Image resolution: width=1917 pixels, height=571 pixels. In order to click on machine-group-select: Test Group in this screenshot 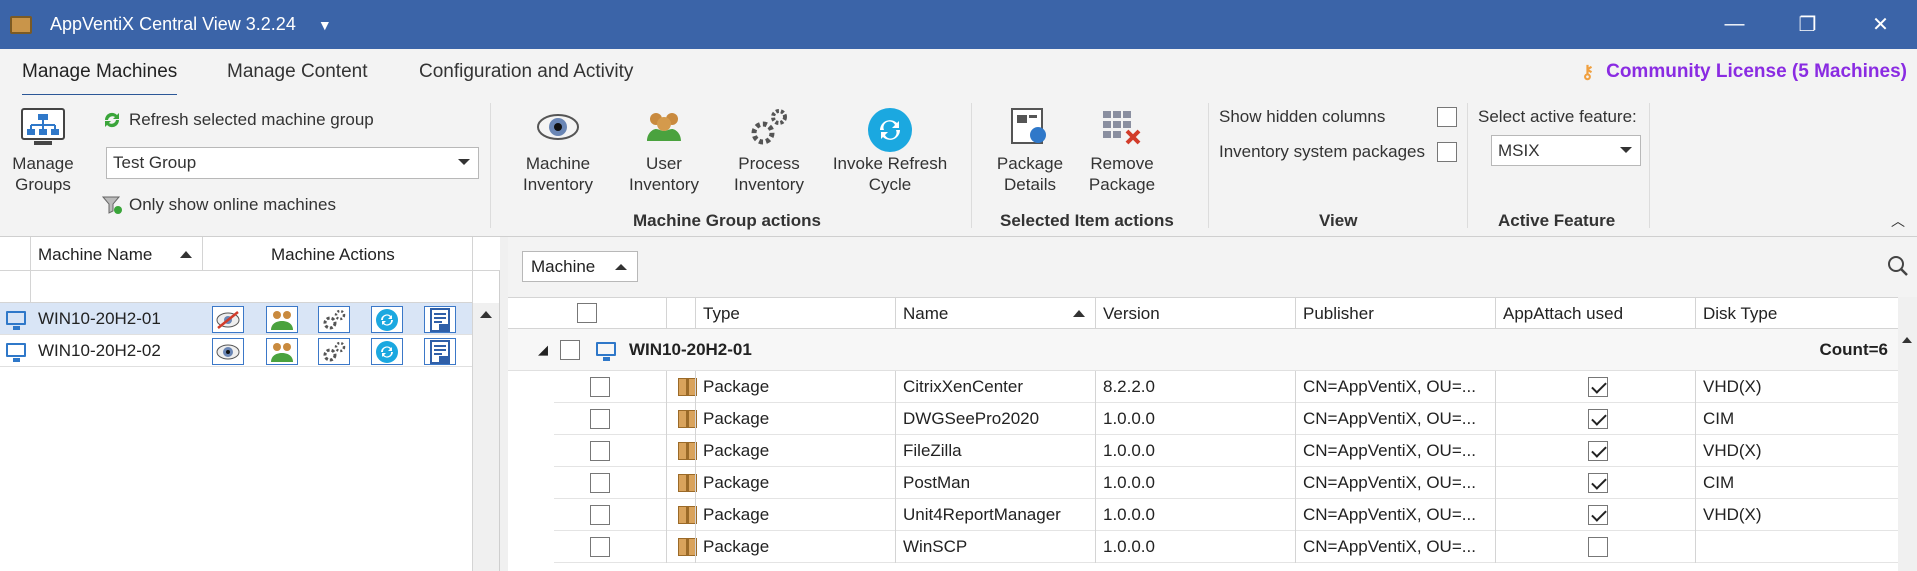, I will do `click(292, 163)`.